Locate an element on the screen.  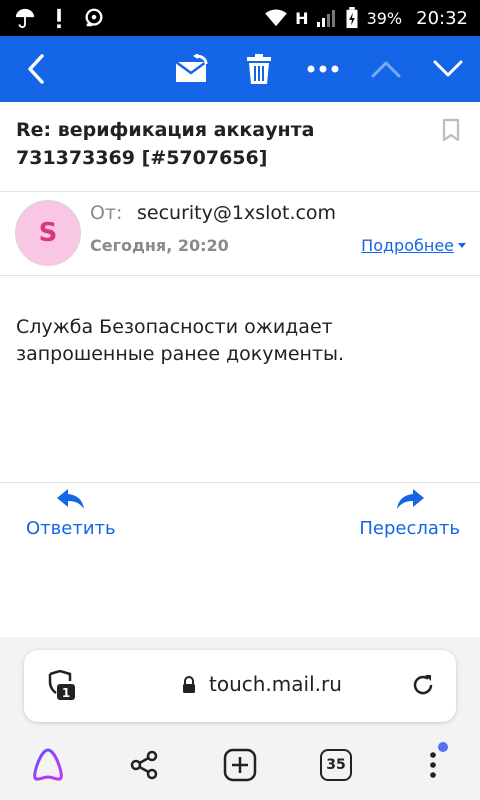
battery-charging-icon is located at coordinates (352, 18).